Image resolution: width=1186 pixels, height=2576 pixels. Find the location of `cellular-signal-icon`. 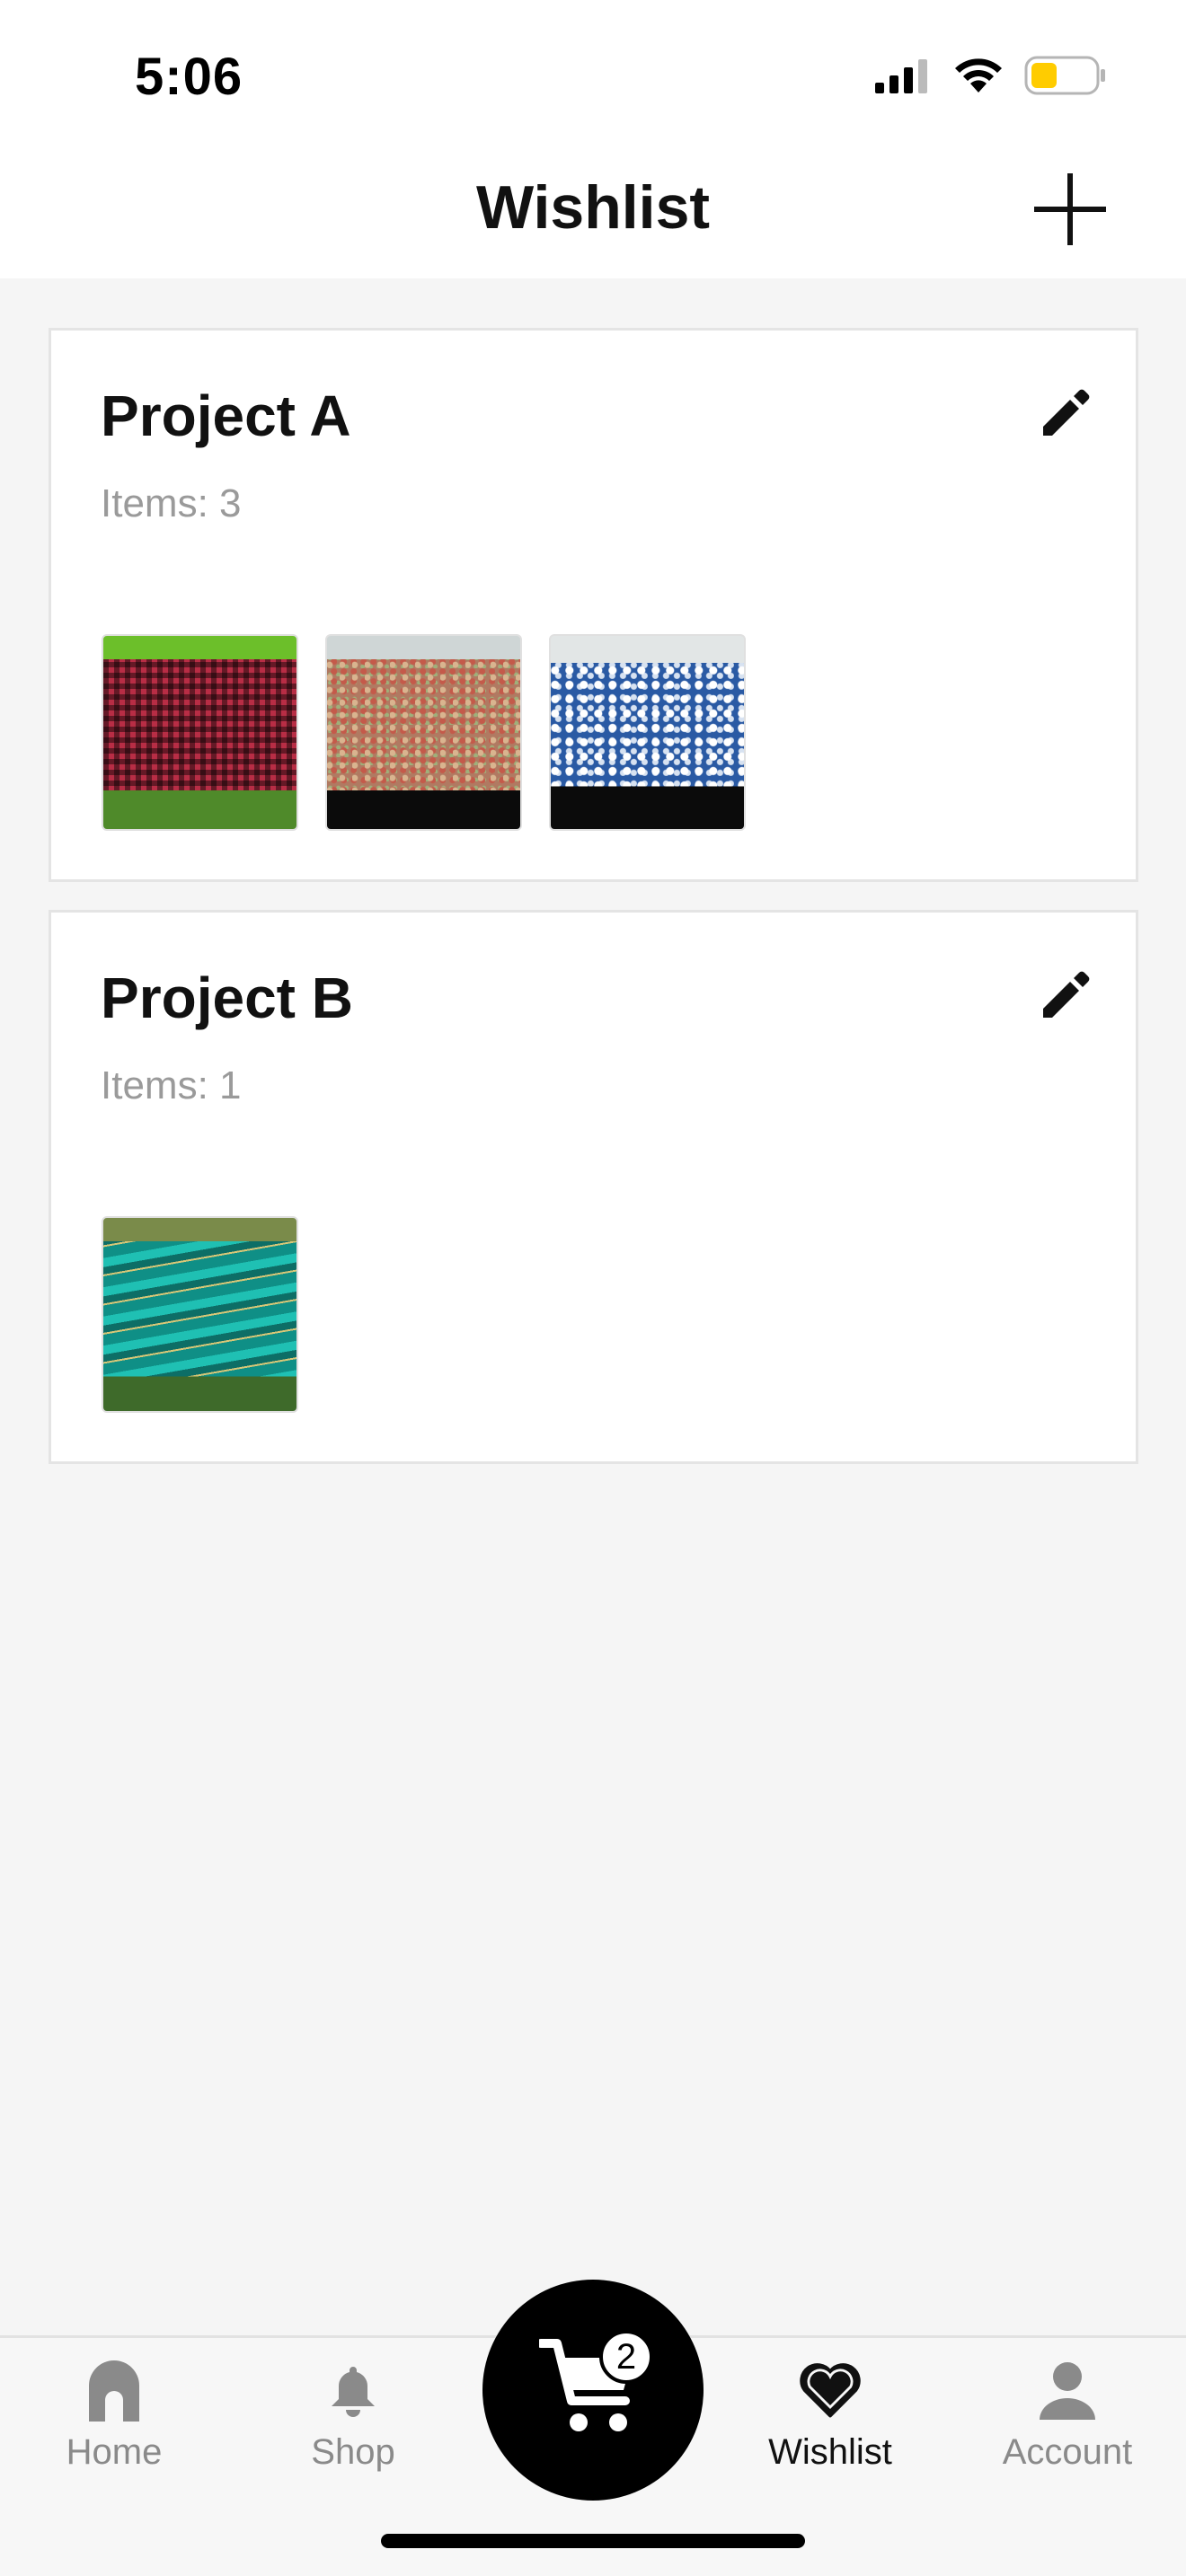

cellular-signal-icon is located at coordinates (904, 77).